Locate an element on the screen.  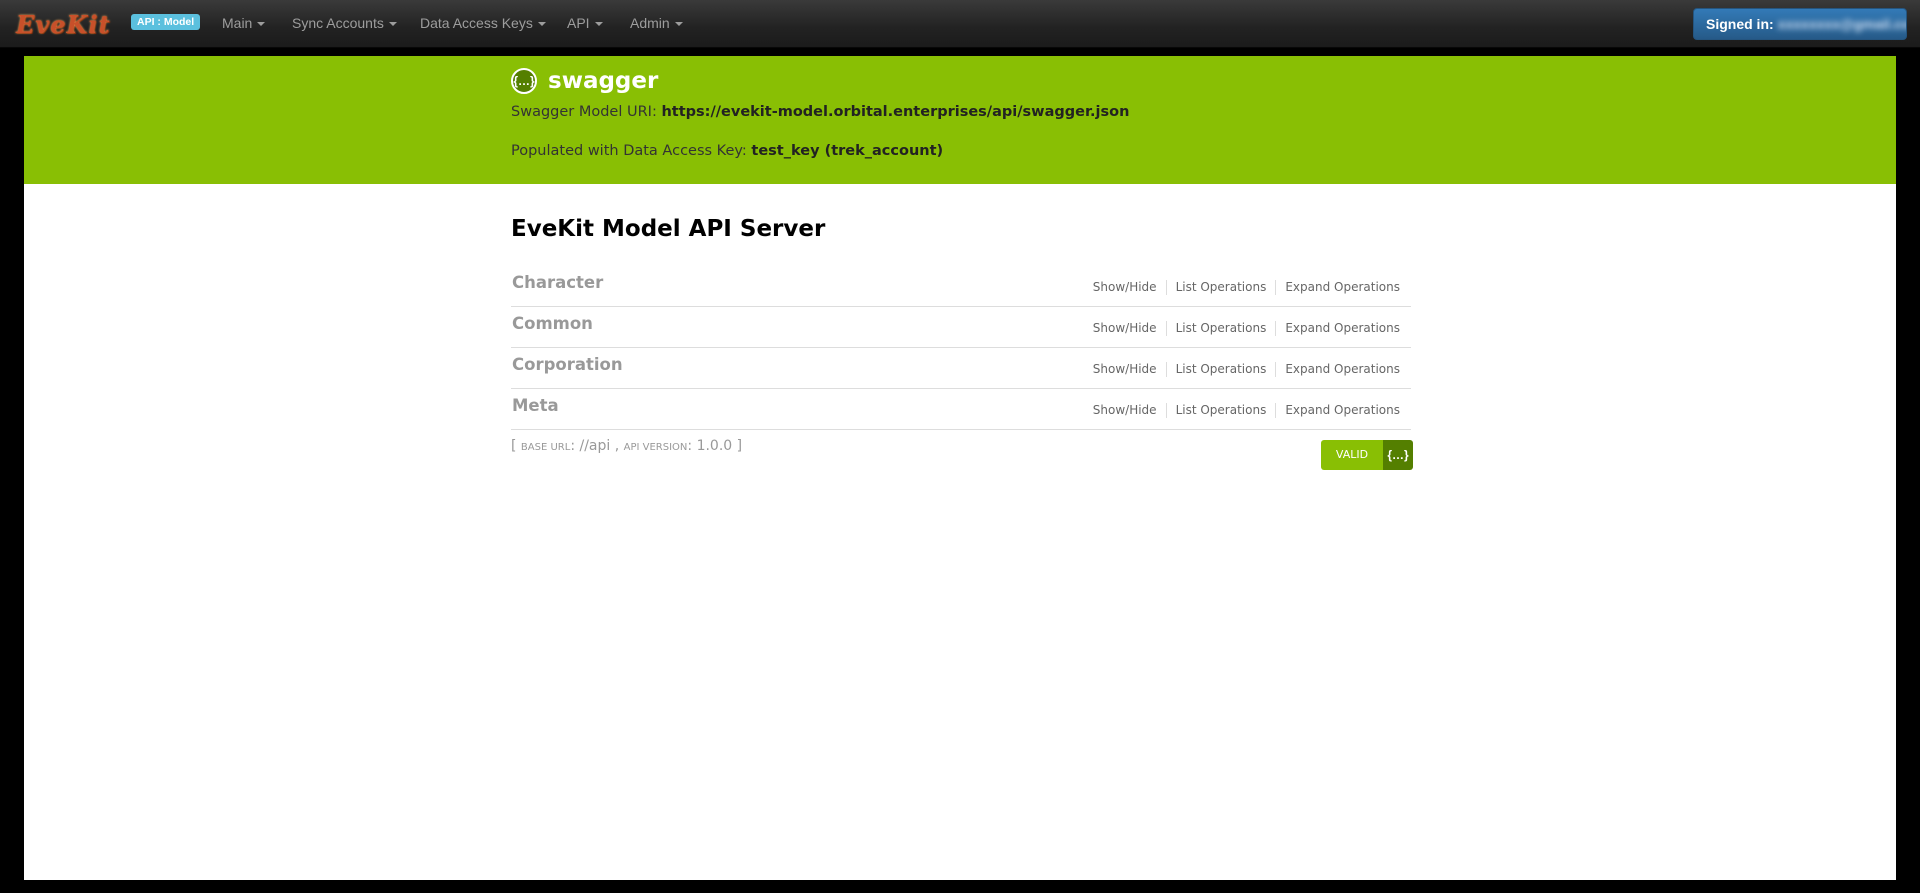
bracket-close: ] is located at coordinates (739, 446).